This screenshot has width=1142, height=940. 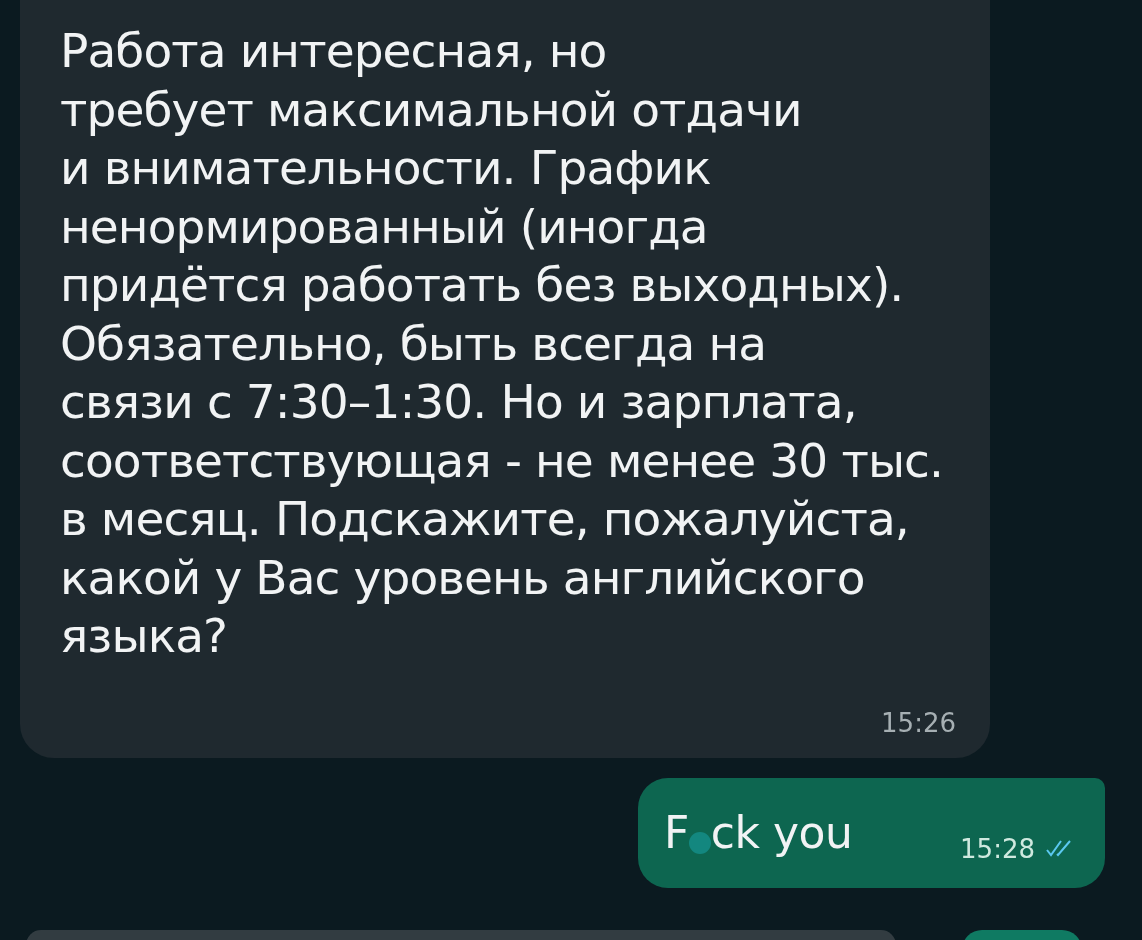 I want to click on message-time: 15:26, so click(x=918, y=722).